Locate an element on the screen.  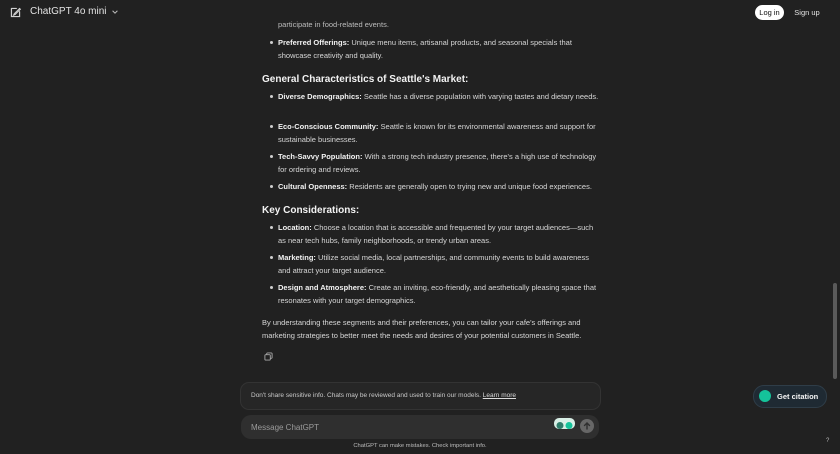
grammarly-icon is located at coordinates (564, 425).